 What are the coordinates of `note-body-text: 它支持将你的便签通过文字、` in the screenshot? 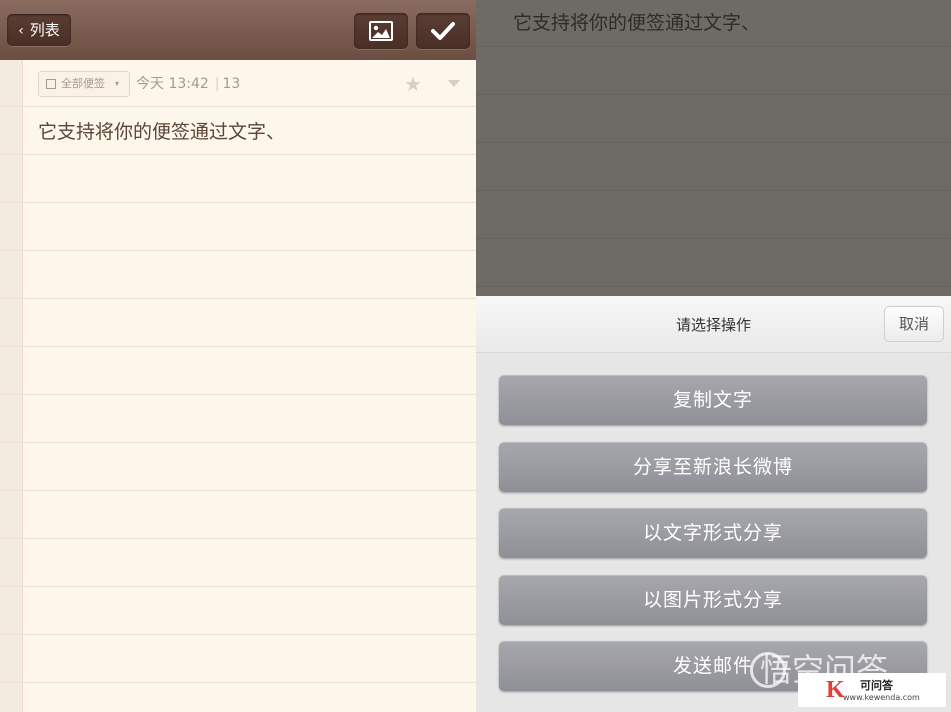 It's located at (161, 130).